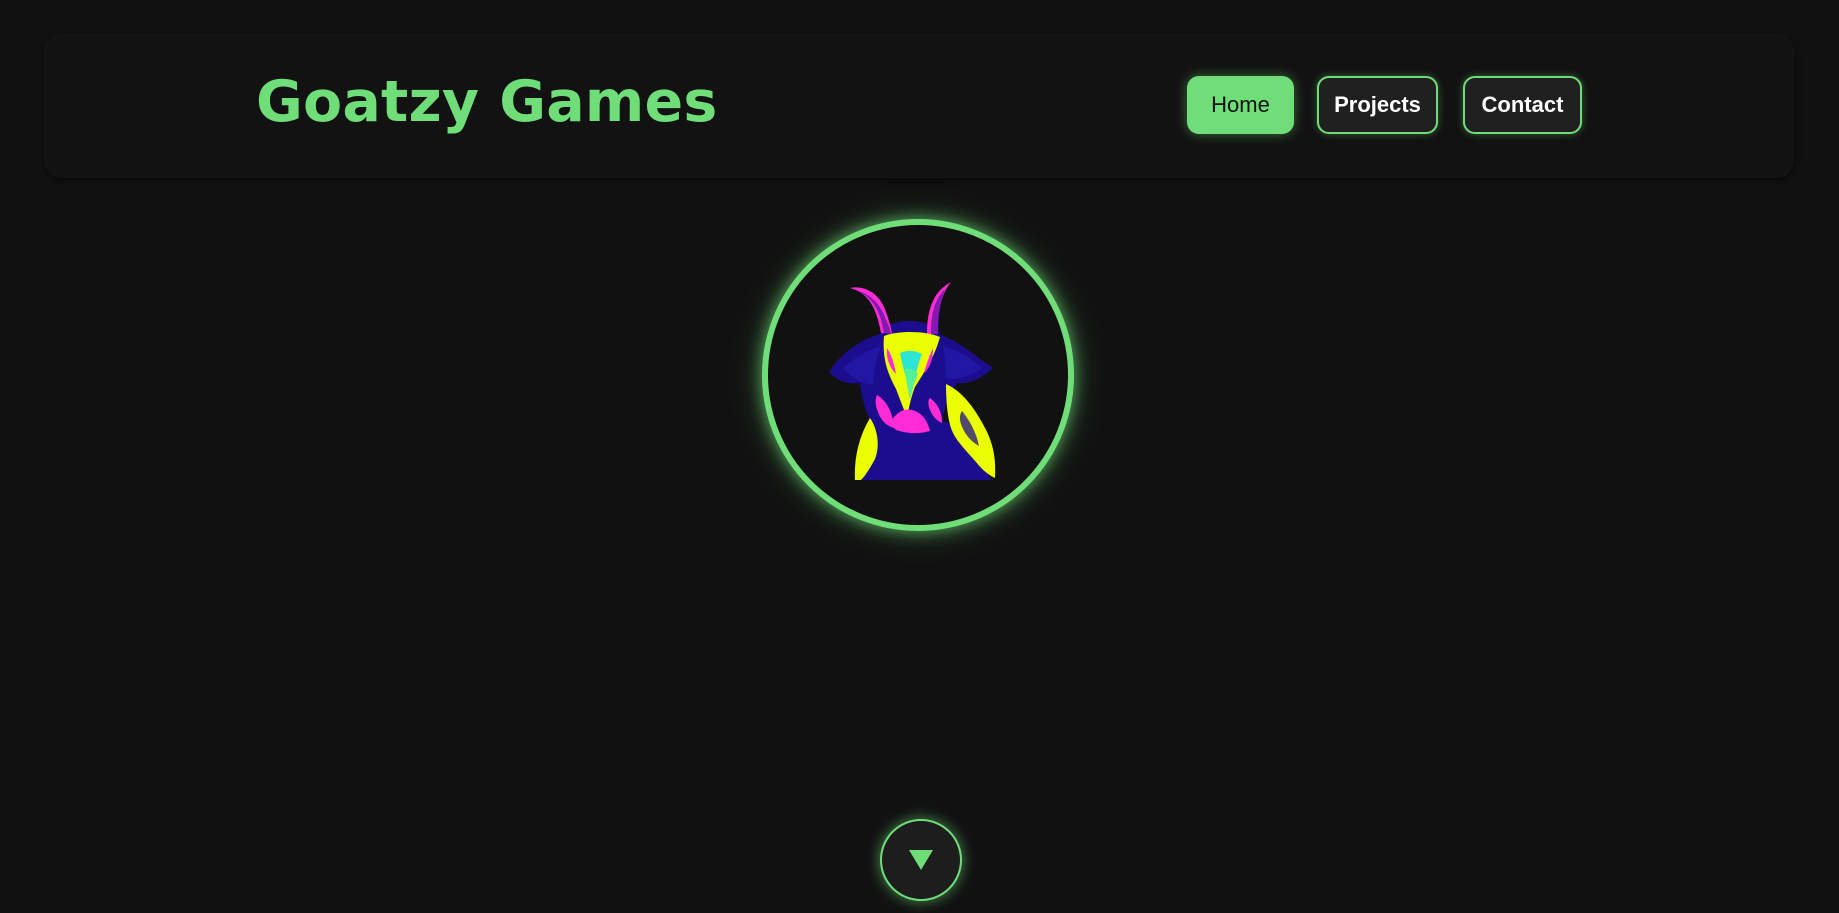 The image size is (1839, 913). I want to click on nav-home-button: Home, so click(1240, 105).